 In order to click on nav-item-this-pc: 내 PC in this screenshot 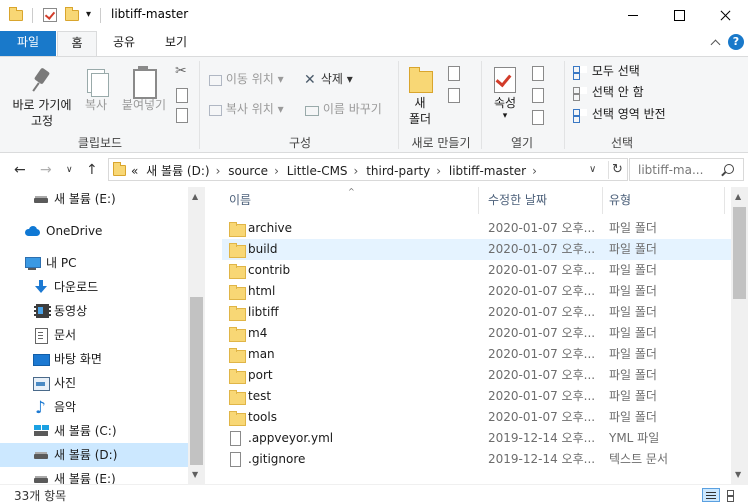, I will do `click(94, 263)`.